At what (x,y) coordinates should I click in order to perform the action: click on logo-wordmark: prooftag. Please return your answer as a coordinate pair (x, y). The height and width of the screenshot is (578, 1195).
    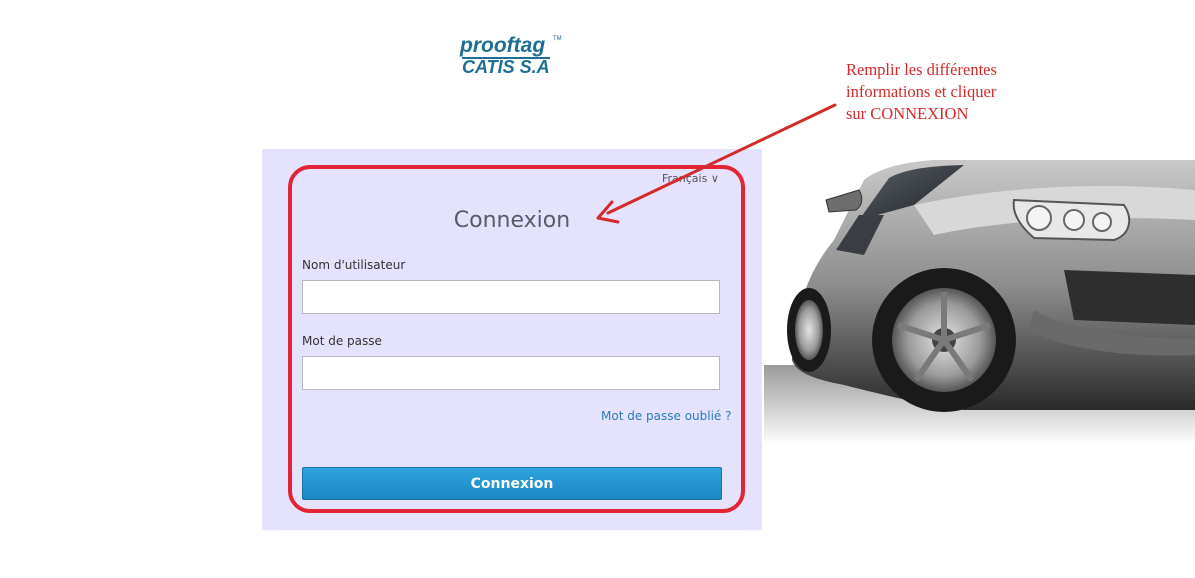
    Looking at the image, I should click on (503, 45).